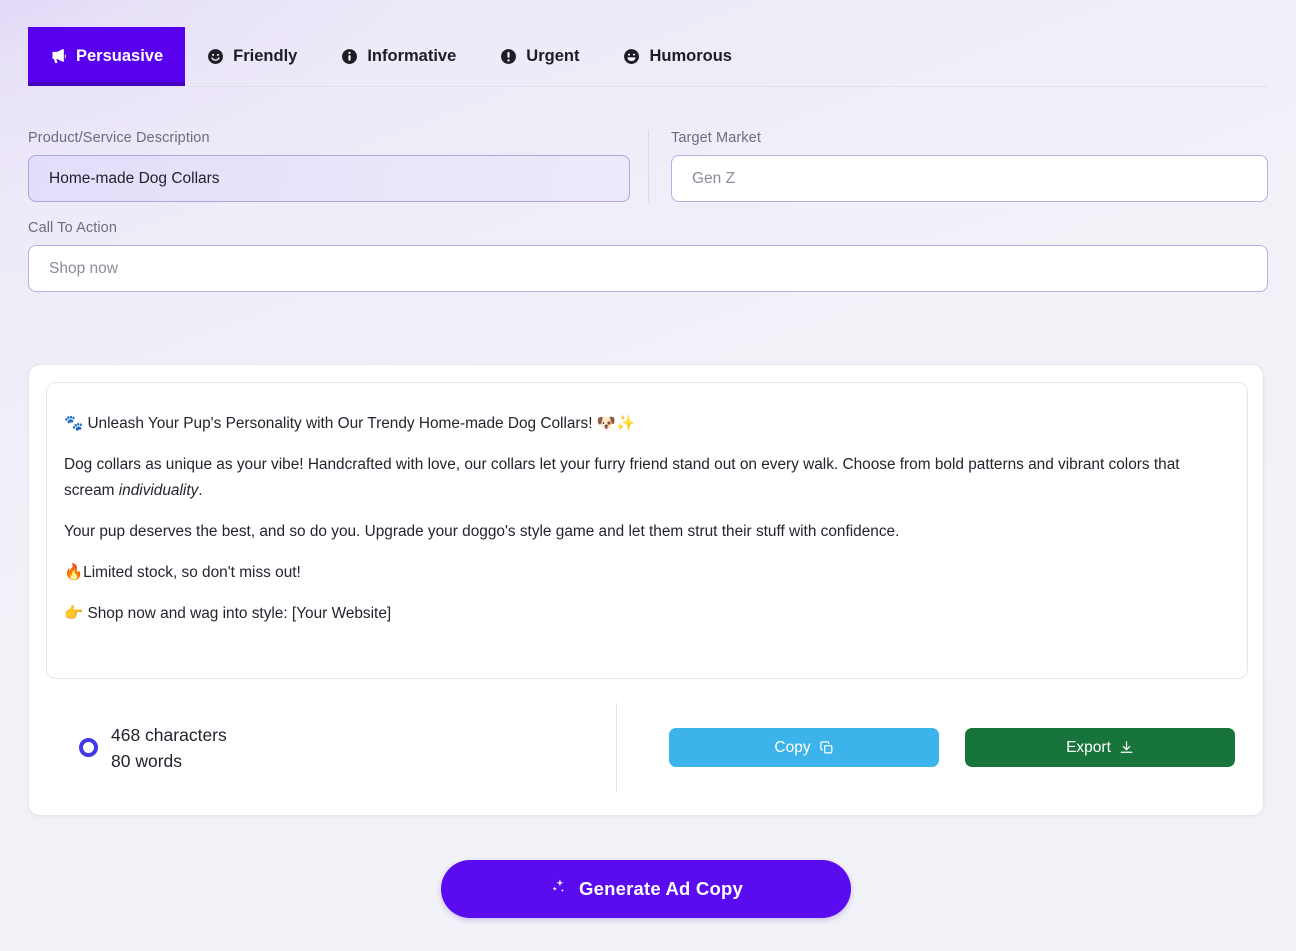  I want to click on tab-urgent: Urgent, so click(539, 56).